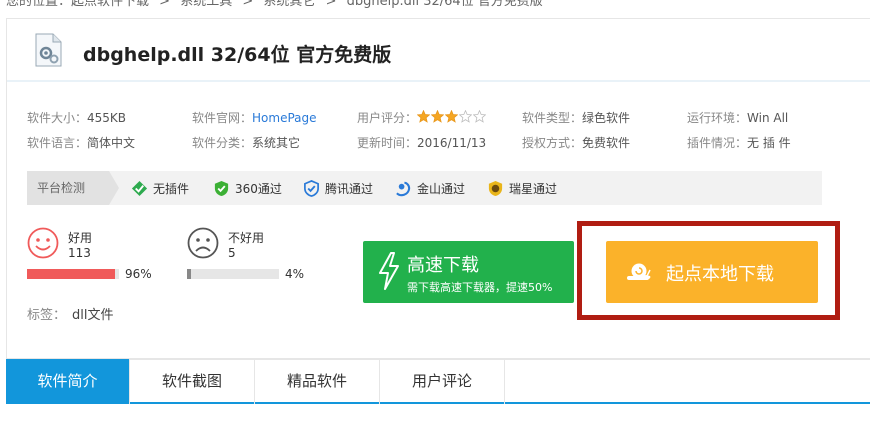 The width and height of the screenshot is (870, 429). What do you see at coordinates (203, 243) in the screenshot?
I see `frown-icon` at bounding box center [203, 243].